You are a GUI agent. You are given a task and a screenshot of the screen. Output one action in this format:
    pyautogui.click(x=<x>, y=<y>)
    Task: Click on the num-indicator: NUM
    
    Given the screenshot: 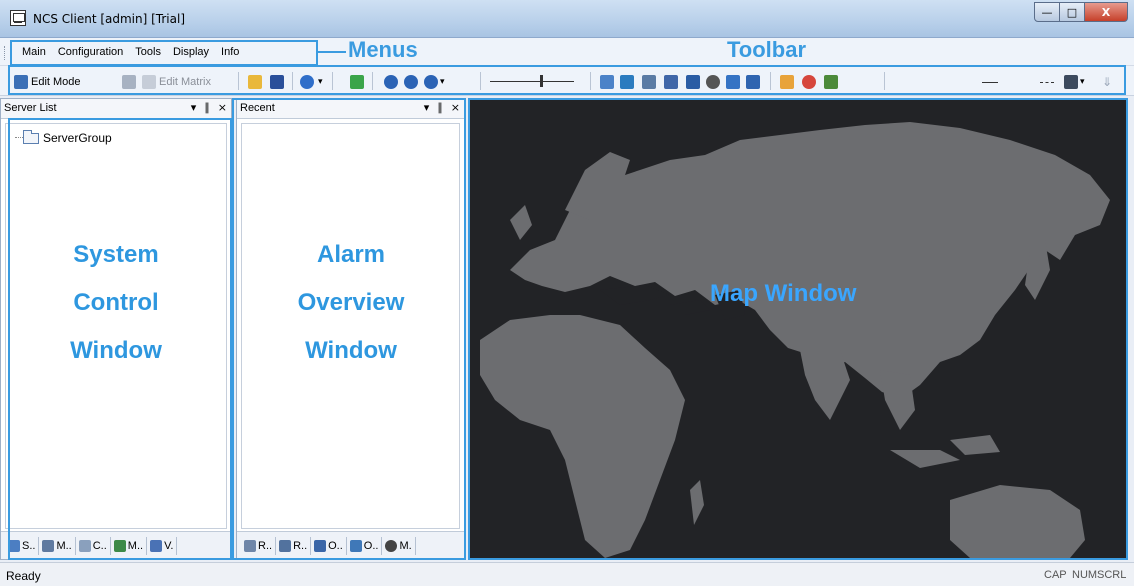 What is the action you would take?
    pyautogui.click(x=1085, y=575)
    